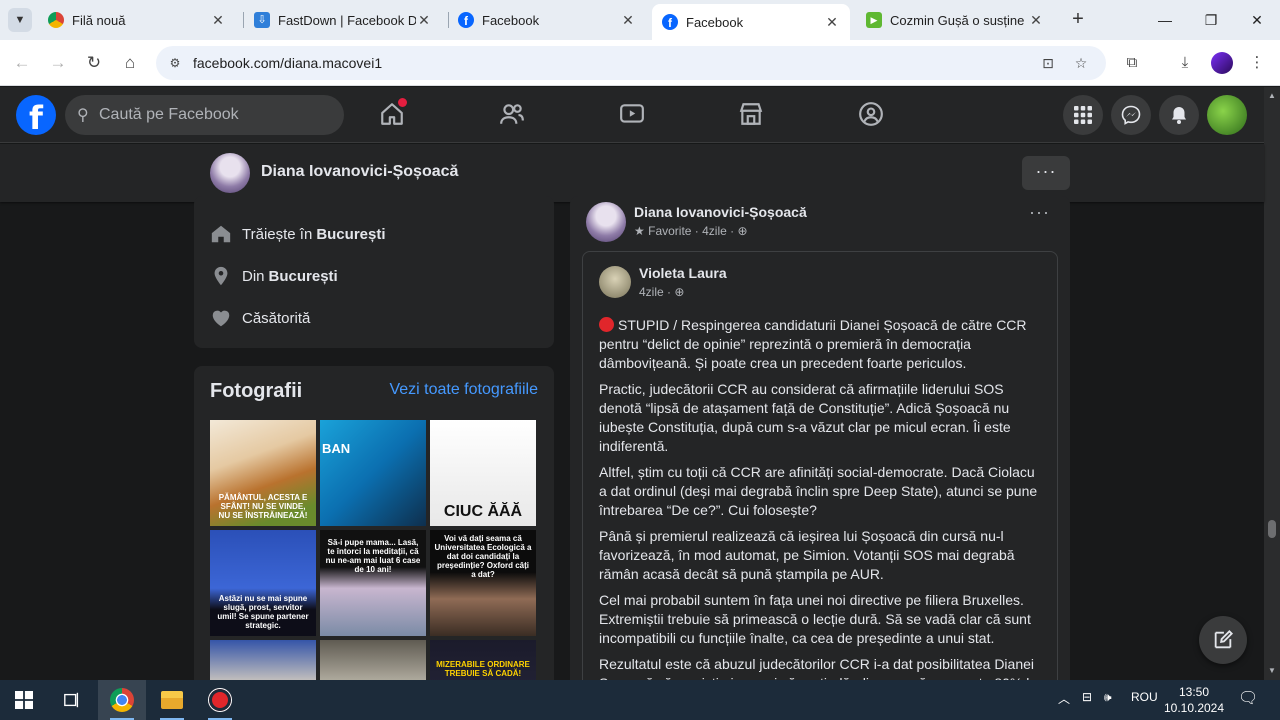  I want to click on network-icon: ⊟, so click(1087, 697).